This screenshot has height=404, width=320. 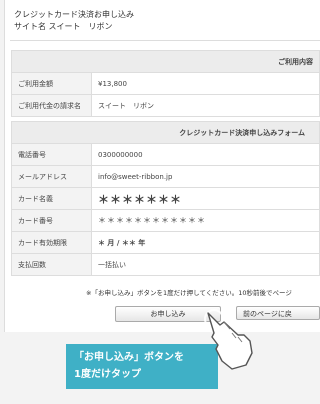 I want to click on usage-heading: ご利用内容, so click(x=165, y=61).